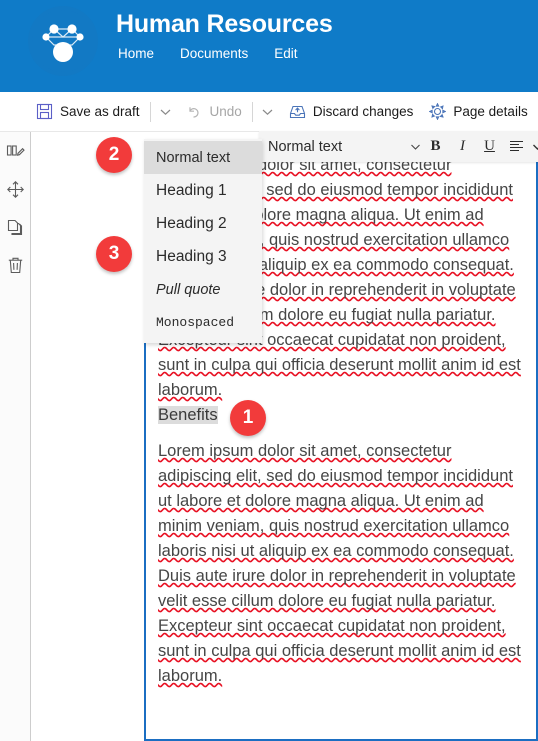  I want to click on heading-line: Benefits, so click(341, 415).